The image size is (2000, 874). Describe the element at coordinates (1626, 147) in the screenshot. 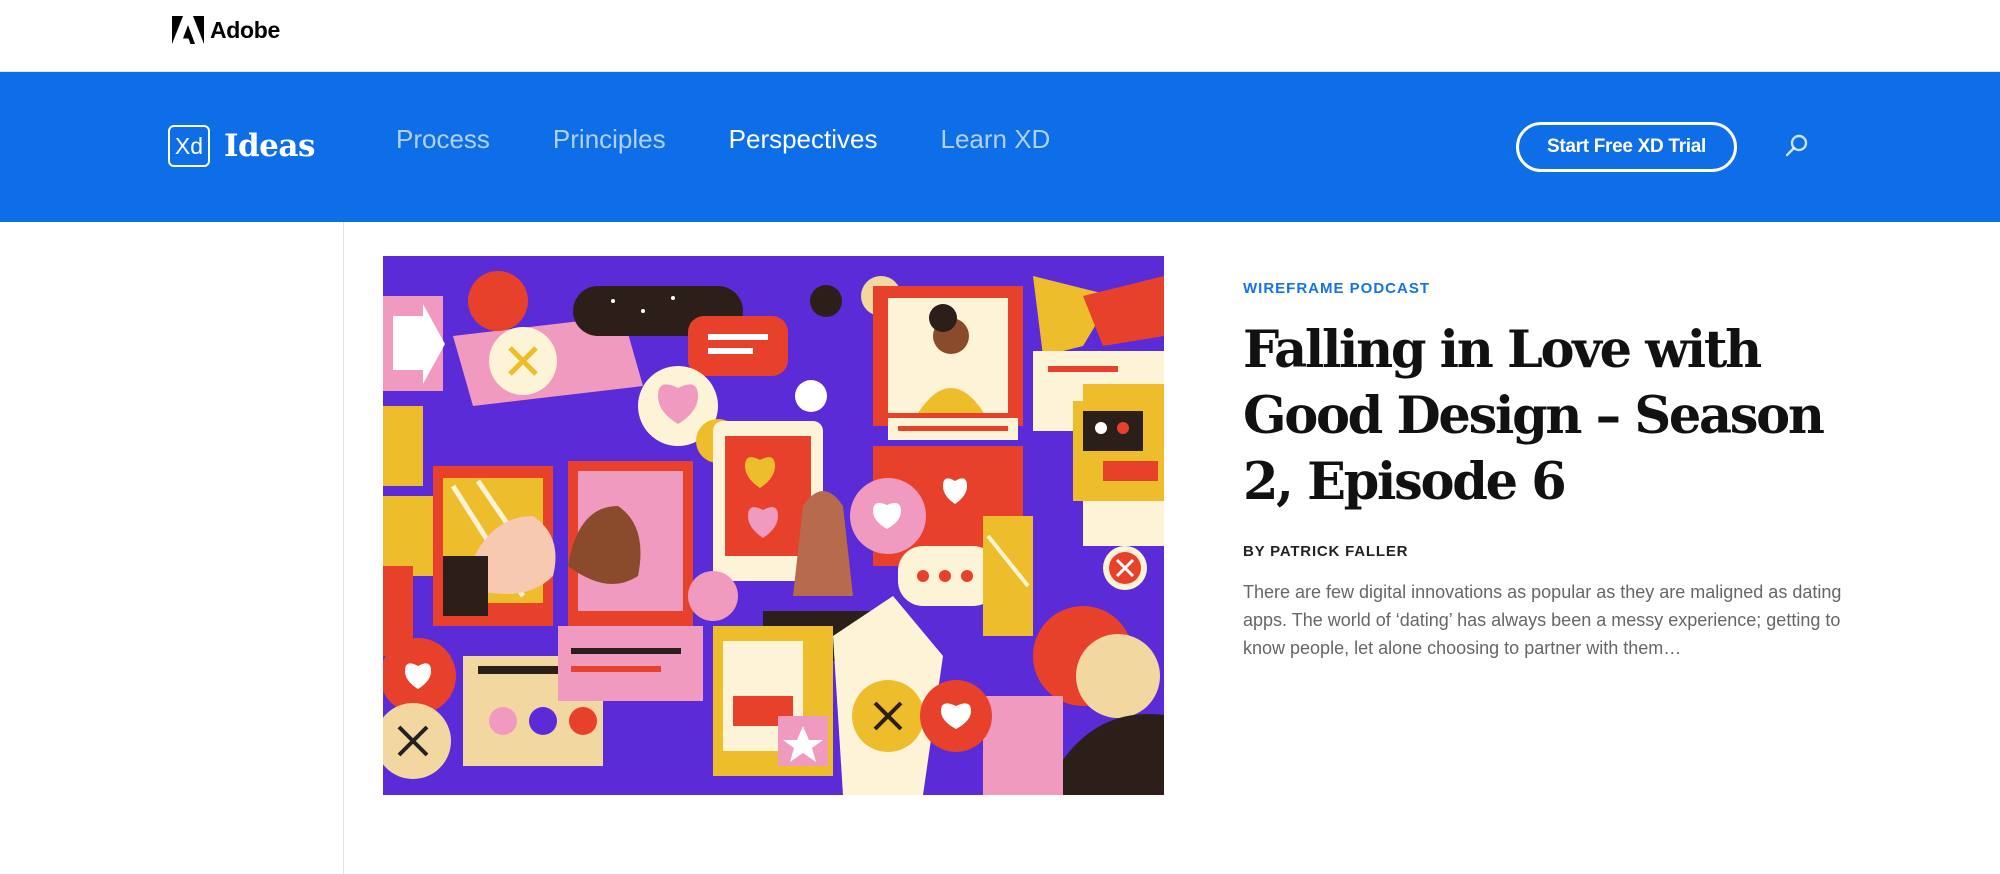

I see `start-free-trial-button: Start Free XD Trial` at that location.